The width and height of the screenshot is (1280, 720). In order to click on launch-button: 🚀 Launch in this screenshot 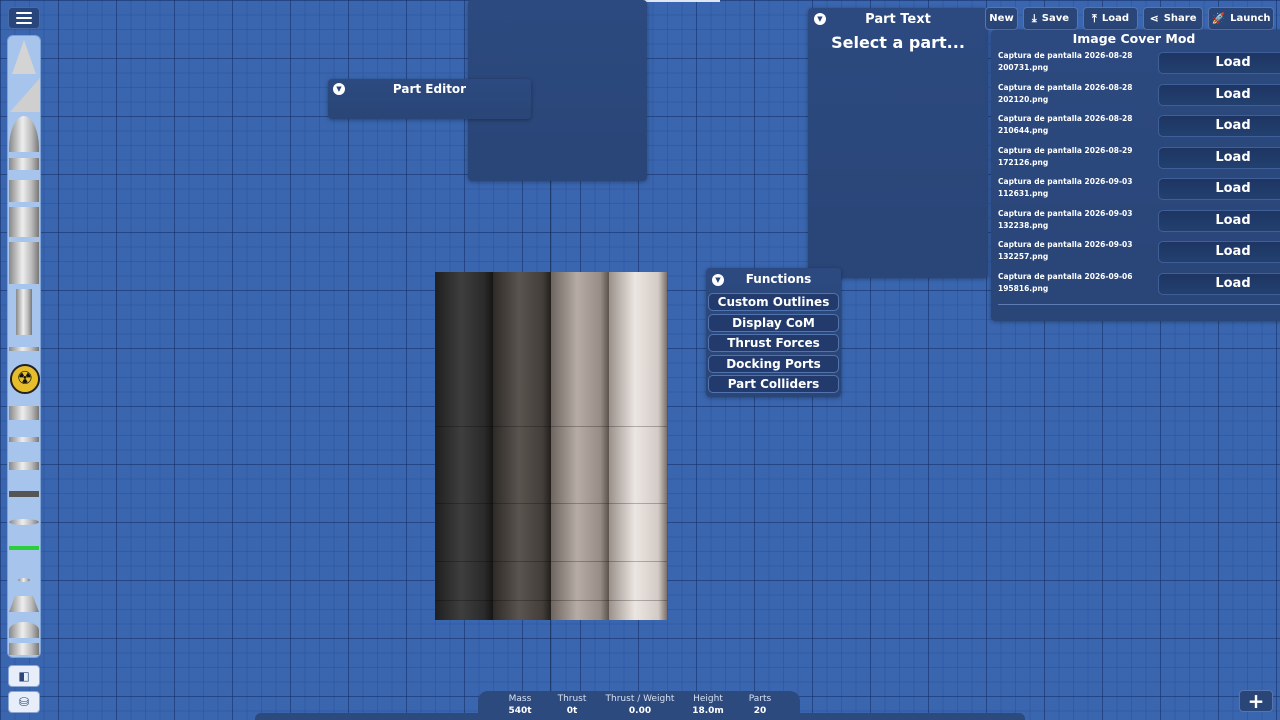, I will do `click(1241, 18)`.